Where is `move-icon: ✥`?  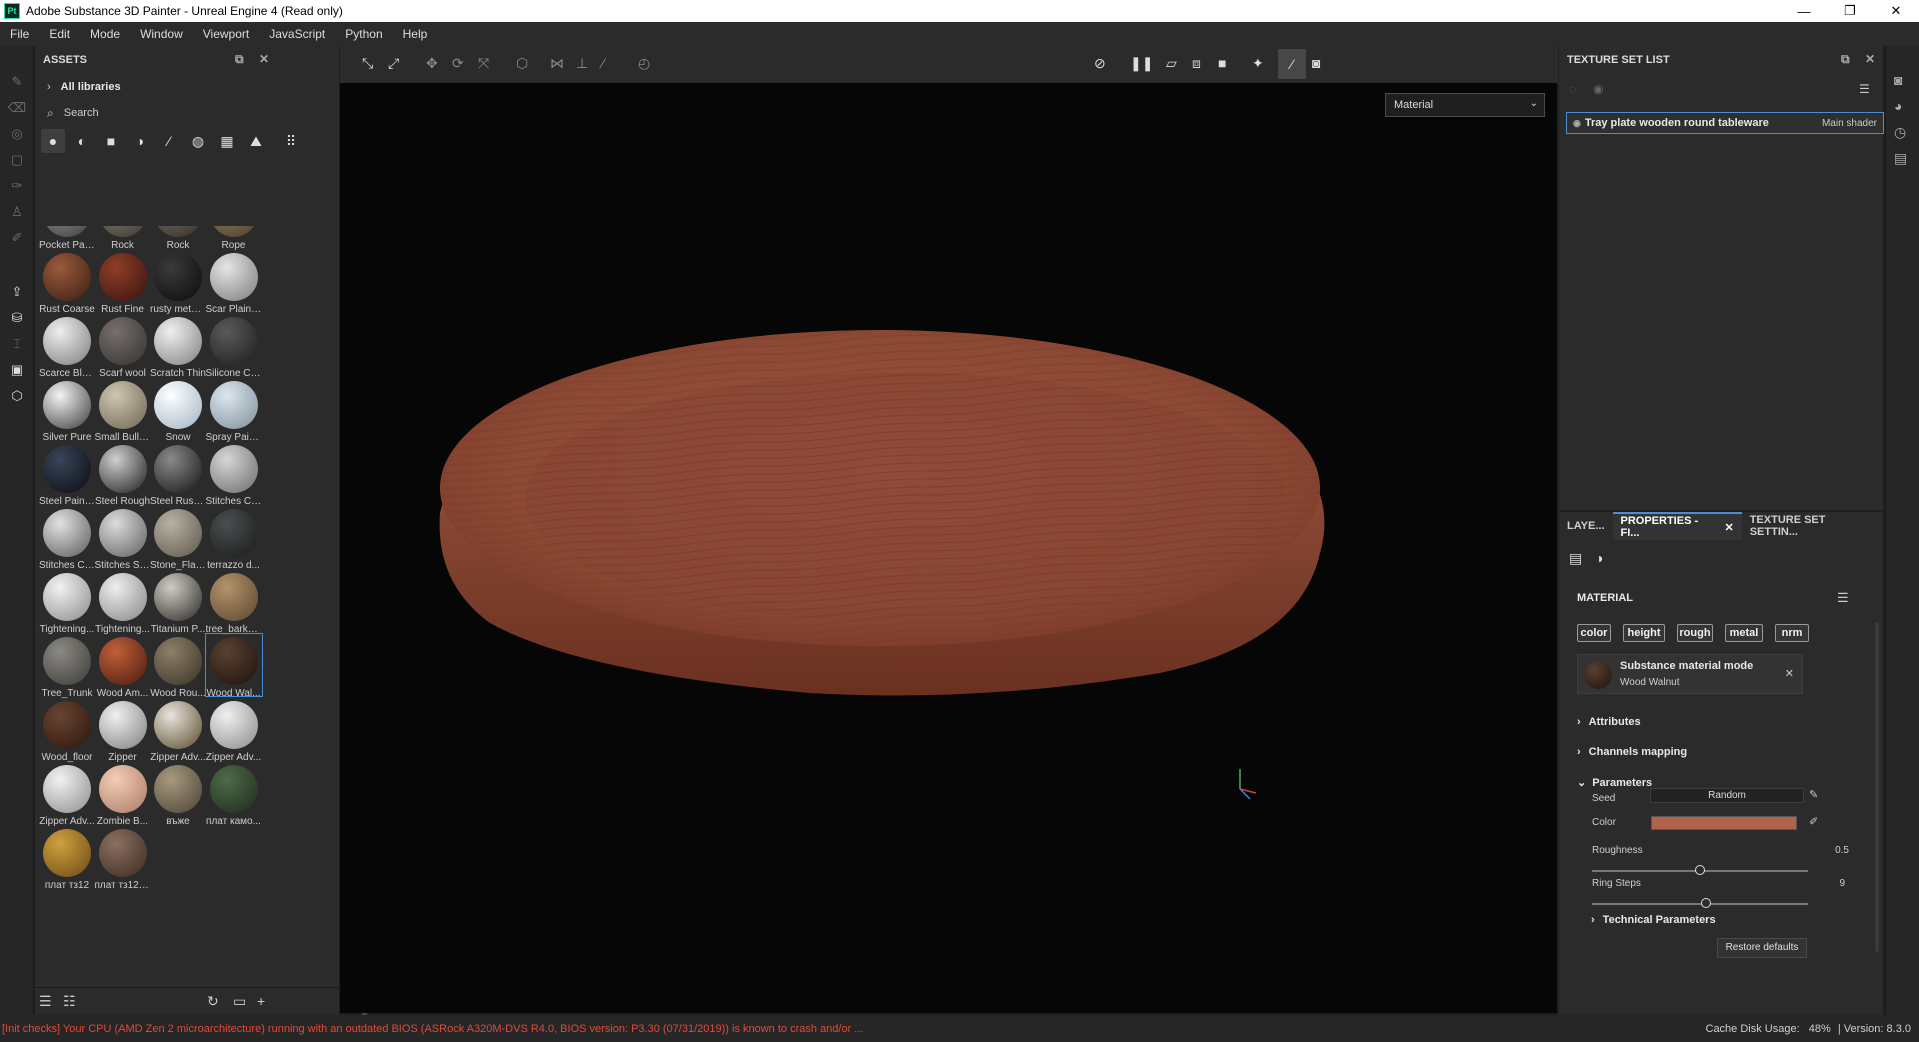
move-icon: ✥ is located at coordinates (432, 63).